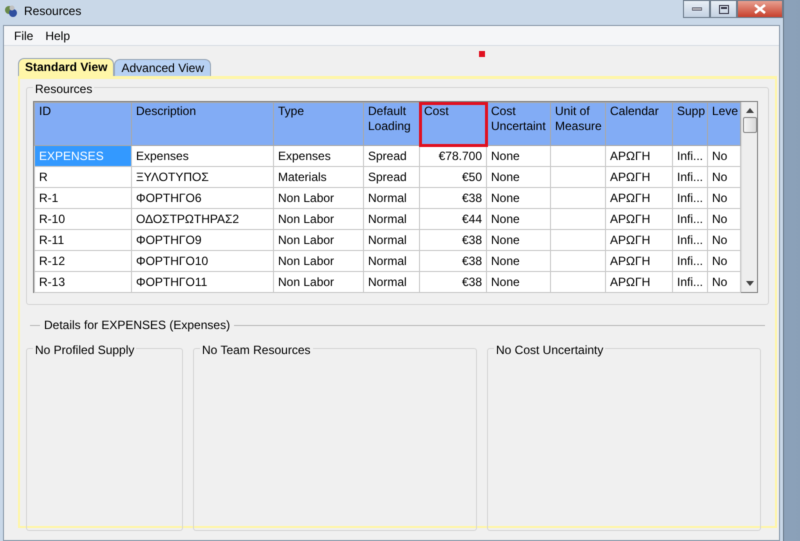  What do you see at coordinates (203, 124) in the screenshot?
I see `column-header: Description` at bounding box center [203, 124].